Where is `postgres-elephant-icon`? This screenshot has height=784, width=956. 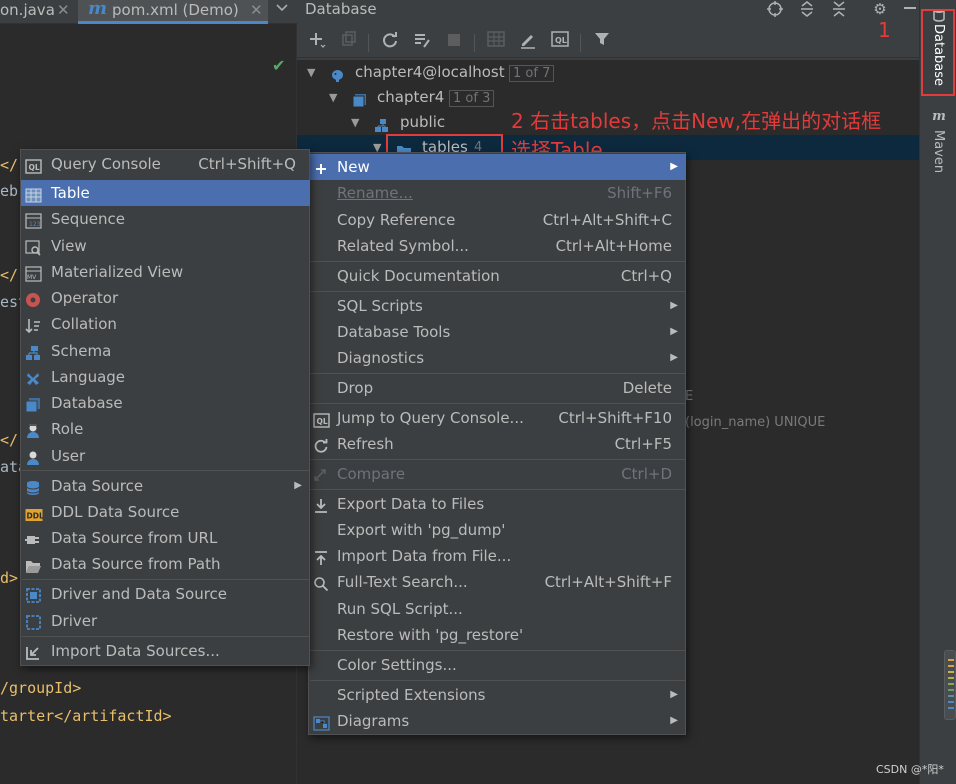 postgres-elephant-icon is located at coordinates (337, 74).